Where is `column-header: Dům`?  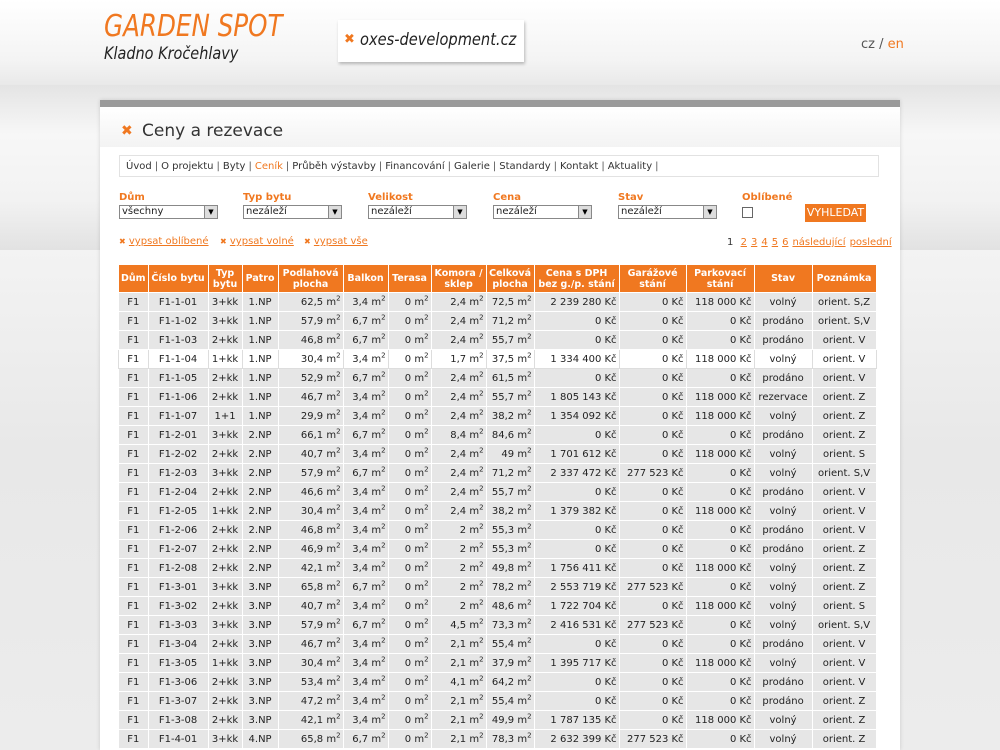 column-header: Dům is located at coordinates (133, 278).